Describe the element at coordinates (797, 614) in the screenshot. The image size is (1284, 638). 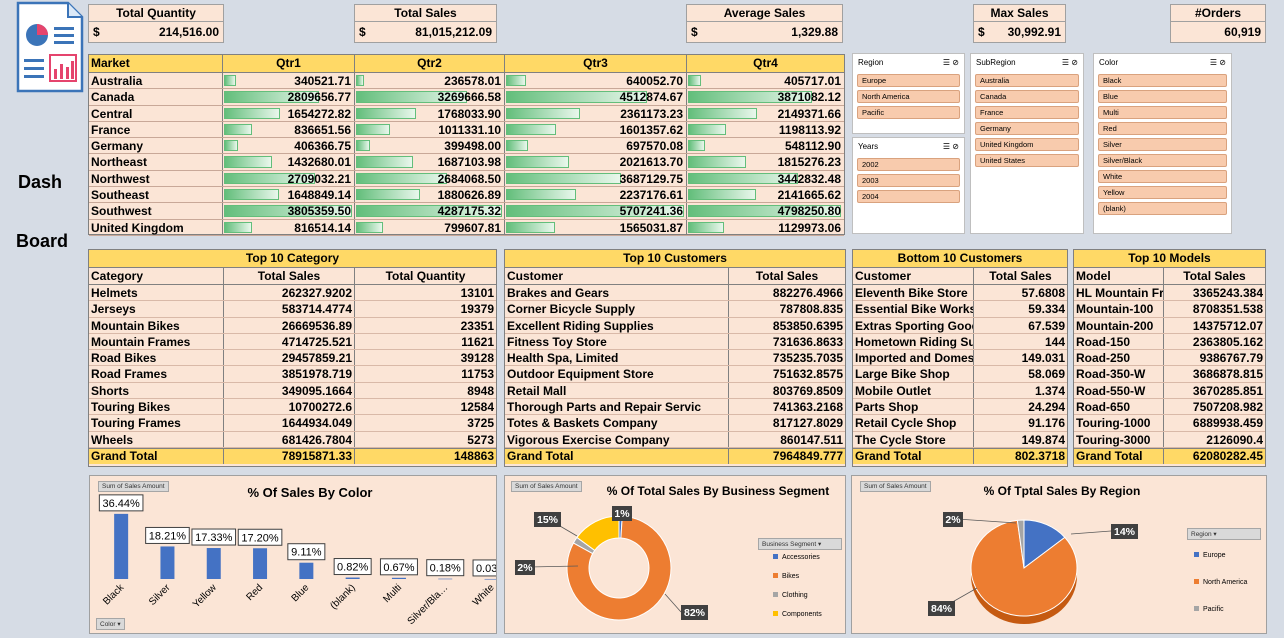
I see `legend-item: Components` at that location.